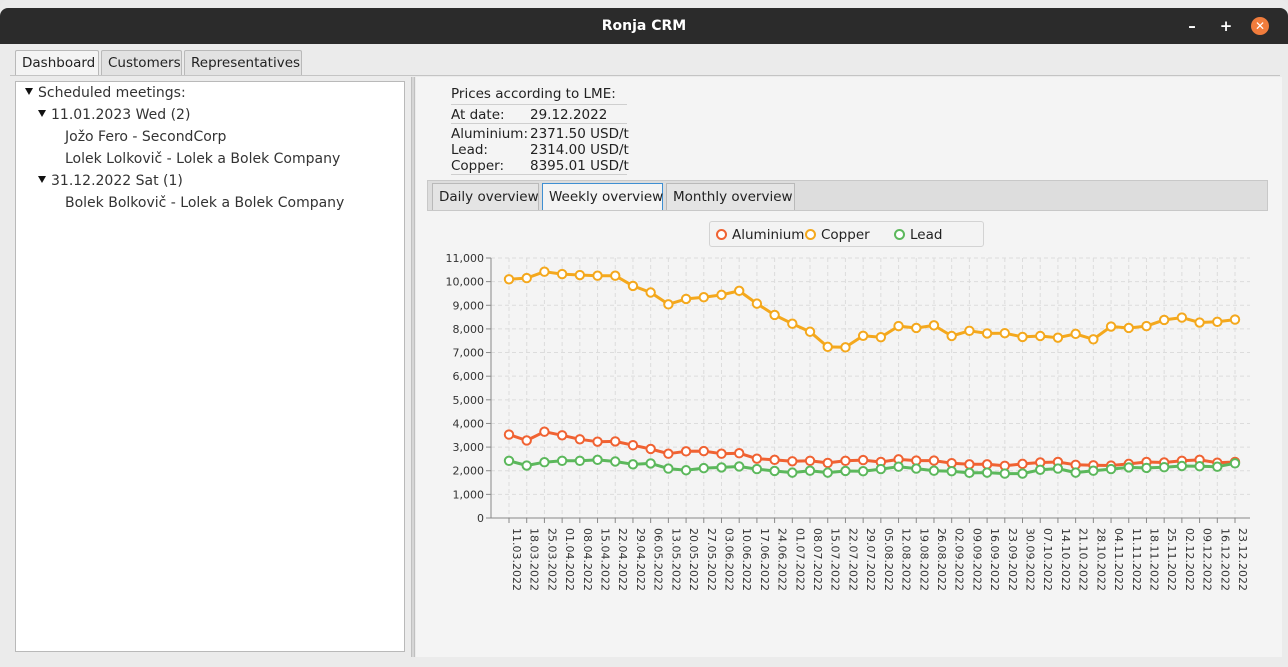 This screenshot has width=1288, height=667. I want to click on tree-item: Lolek Lolkovič - Lolek a Bolek Company, so click(202, 159).